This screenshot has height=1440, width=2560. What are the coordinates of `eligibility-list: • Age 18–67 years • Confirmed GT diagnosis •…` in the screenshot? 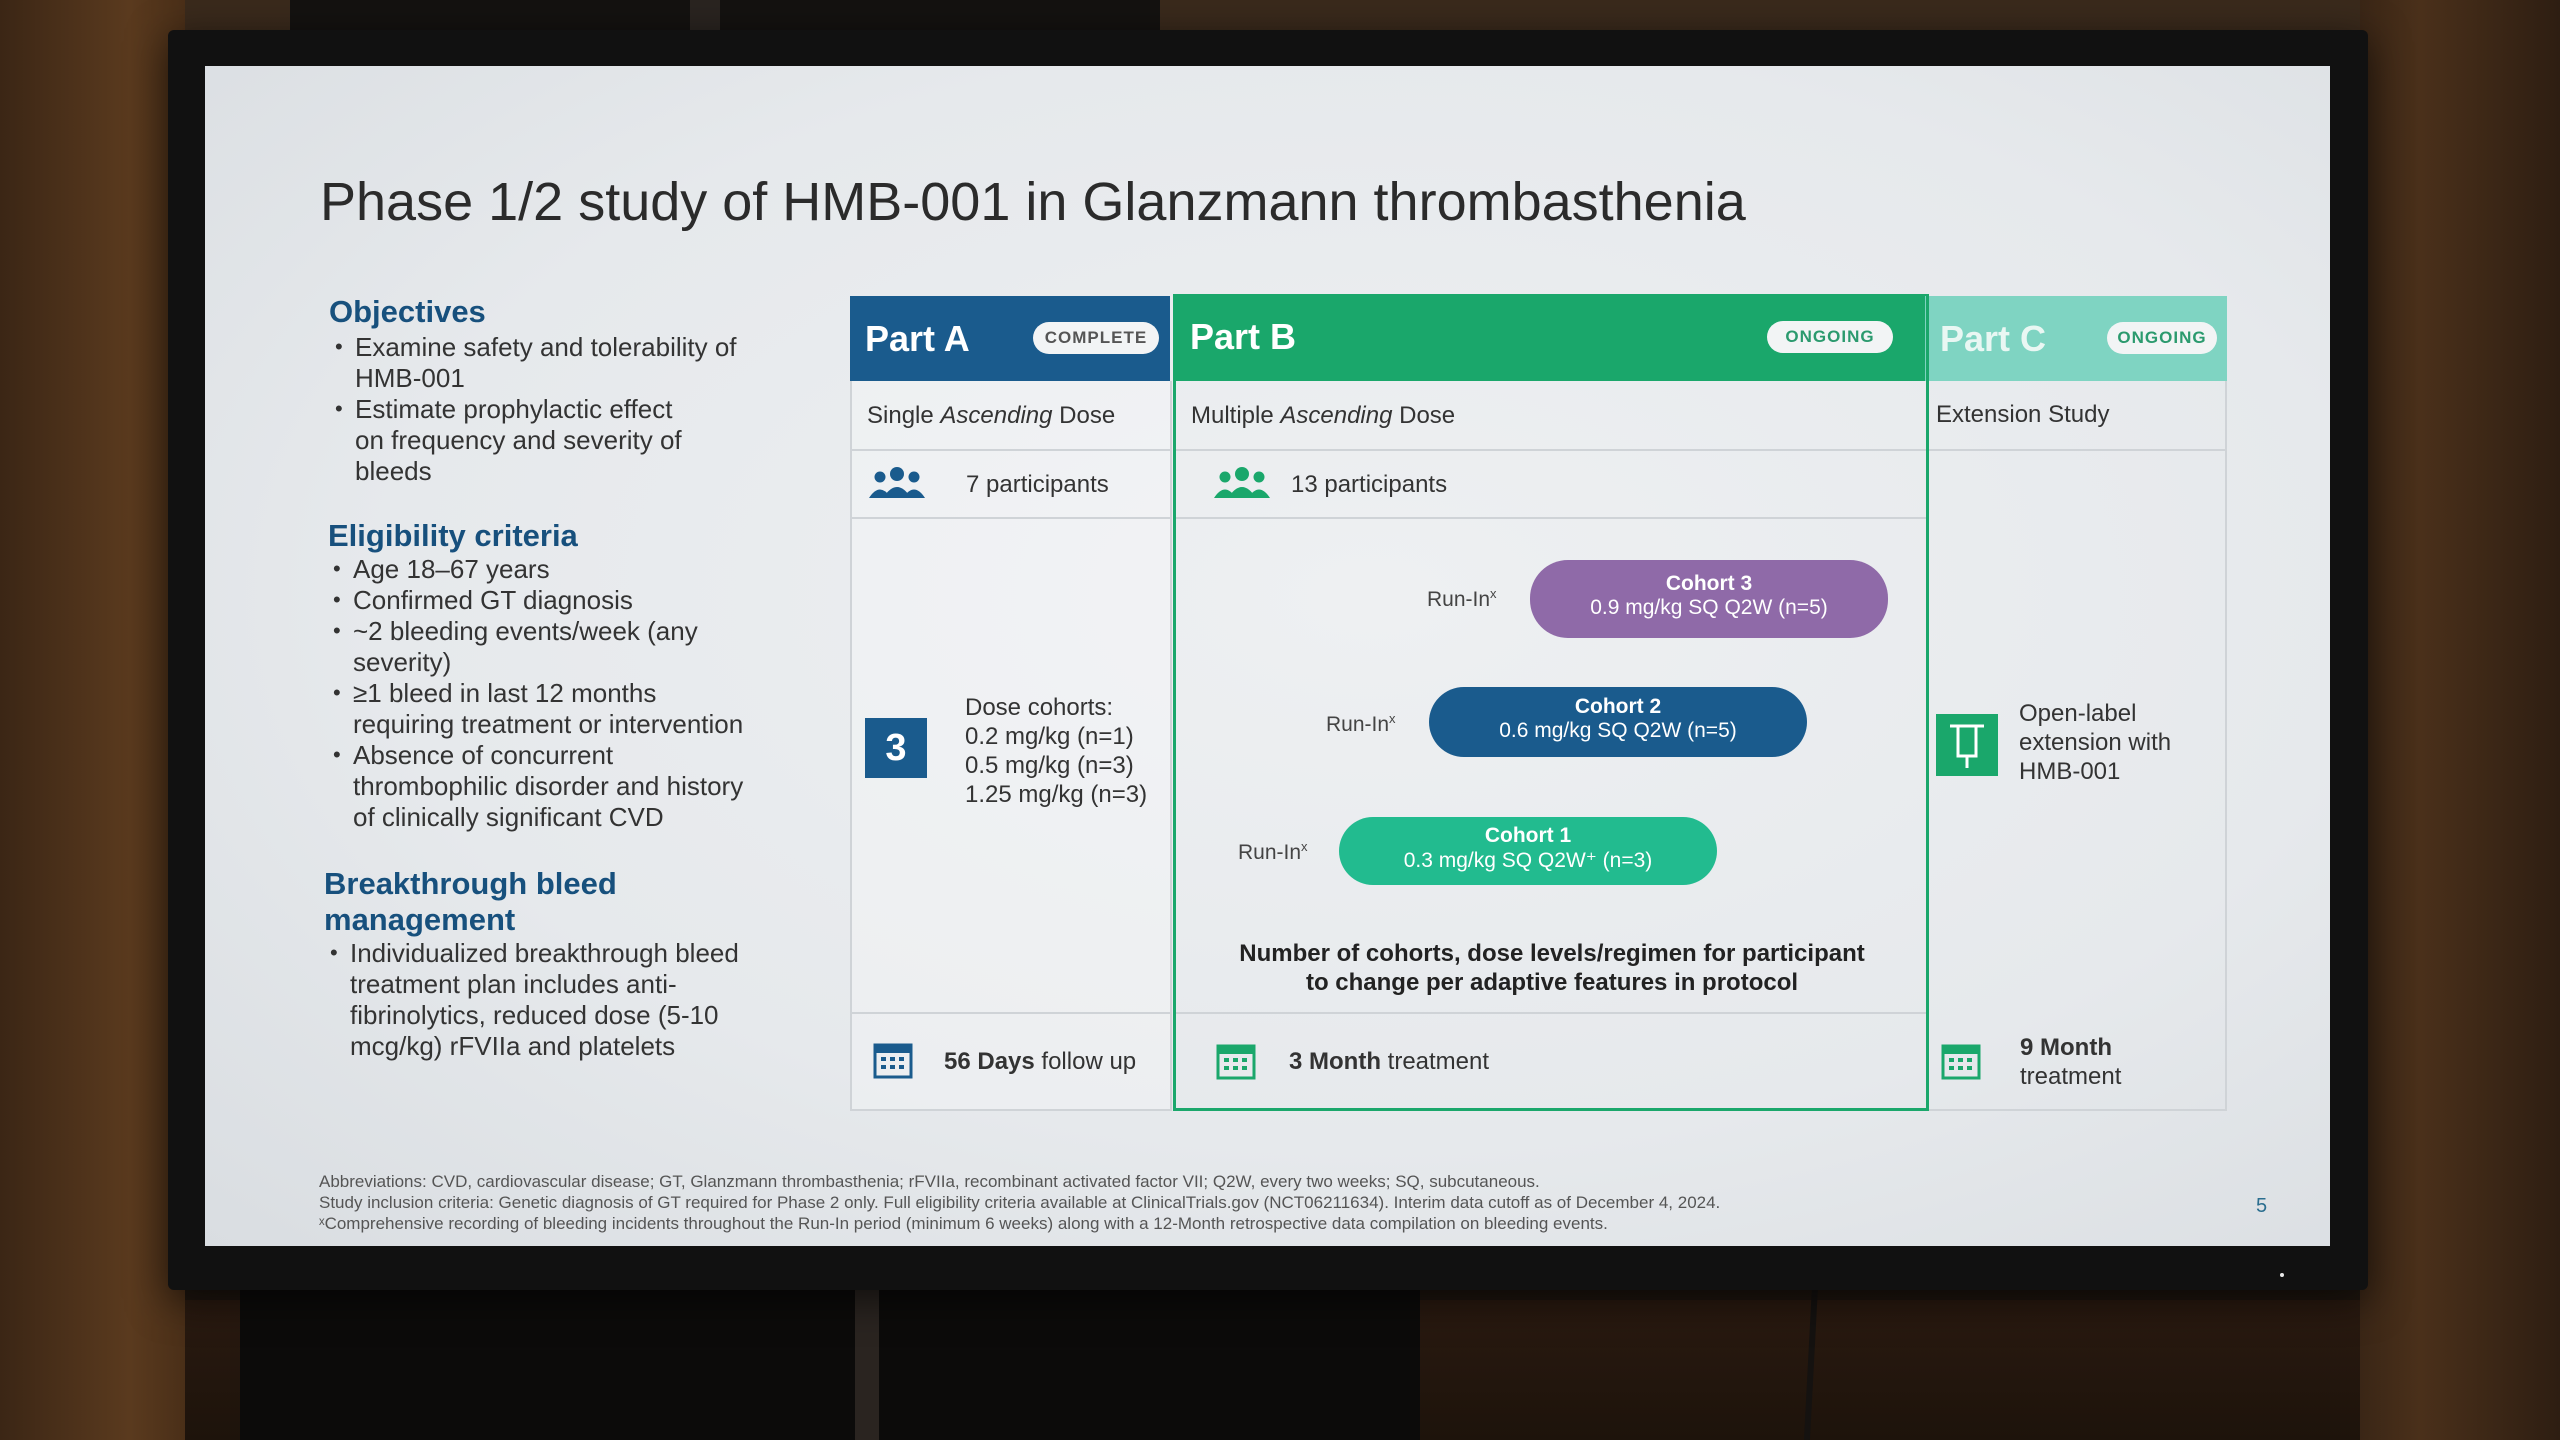 It's located at (573, 704).